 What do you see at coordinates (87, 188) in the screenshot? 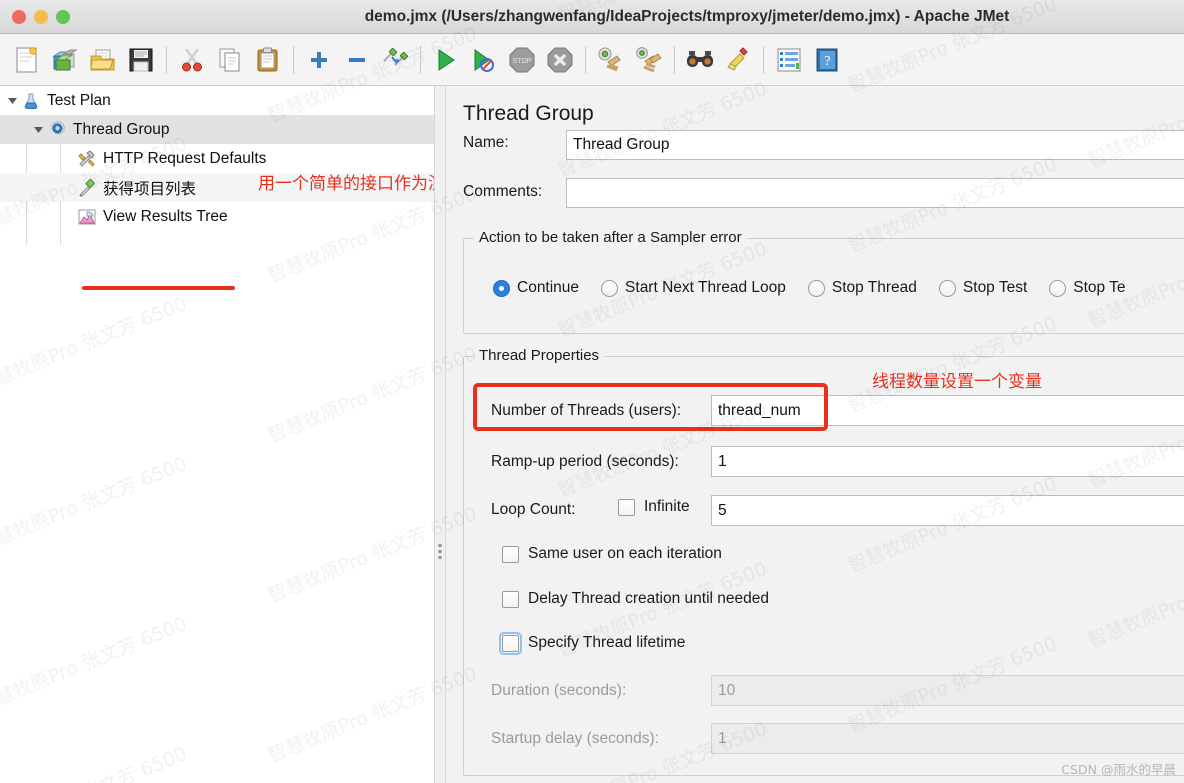
I see `http-sampler-icon` at bounding box center [87, 188].